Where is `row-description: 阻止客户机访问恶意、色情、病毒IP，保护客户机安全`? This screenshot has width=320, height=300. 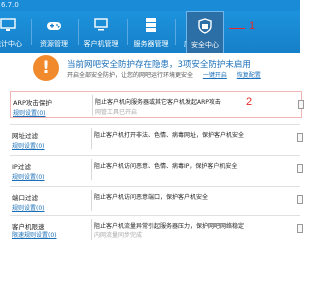 row-description: 阻止客户机访问恶意、色情、病毒IP，保护客户机安全 is located at coordinates (166, 166).